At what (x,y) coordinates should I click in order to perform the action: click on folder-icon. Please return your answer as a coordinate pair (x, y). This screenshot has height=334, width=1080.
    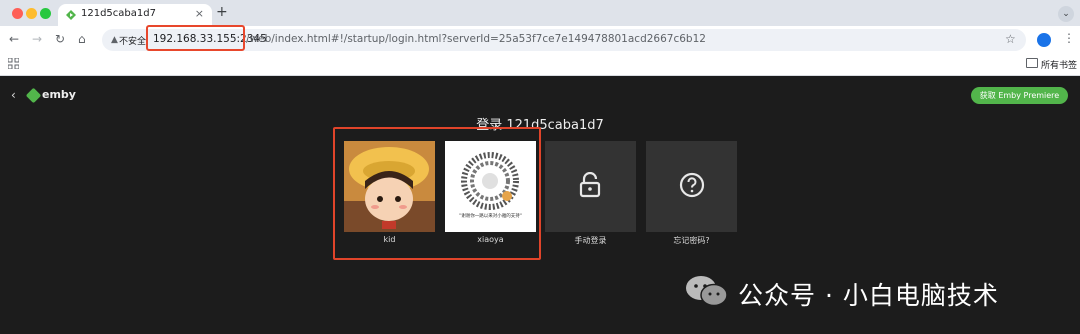
    Looking at the image, I should click on (1032, 63).